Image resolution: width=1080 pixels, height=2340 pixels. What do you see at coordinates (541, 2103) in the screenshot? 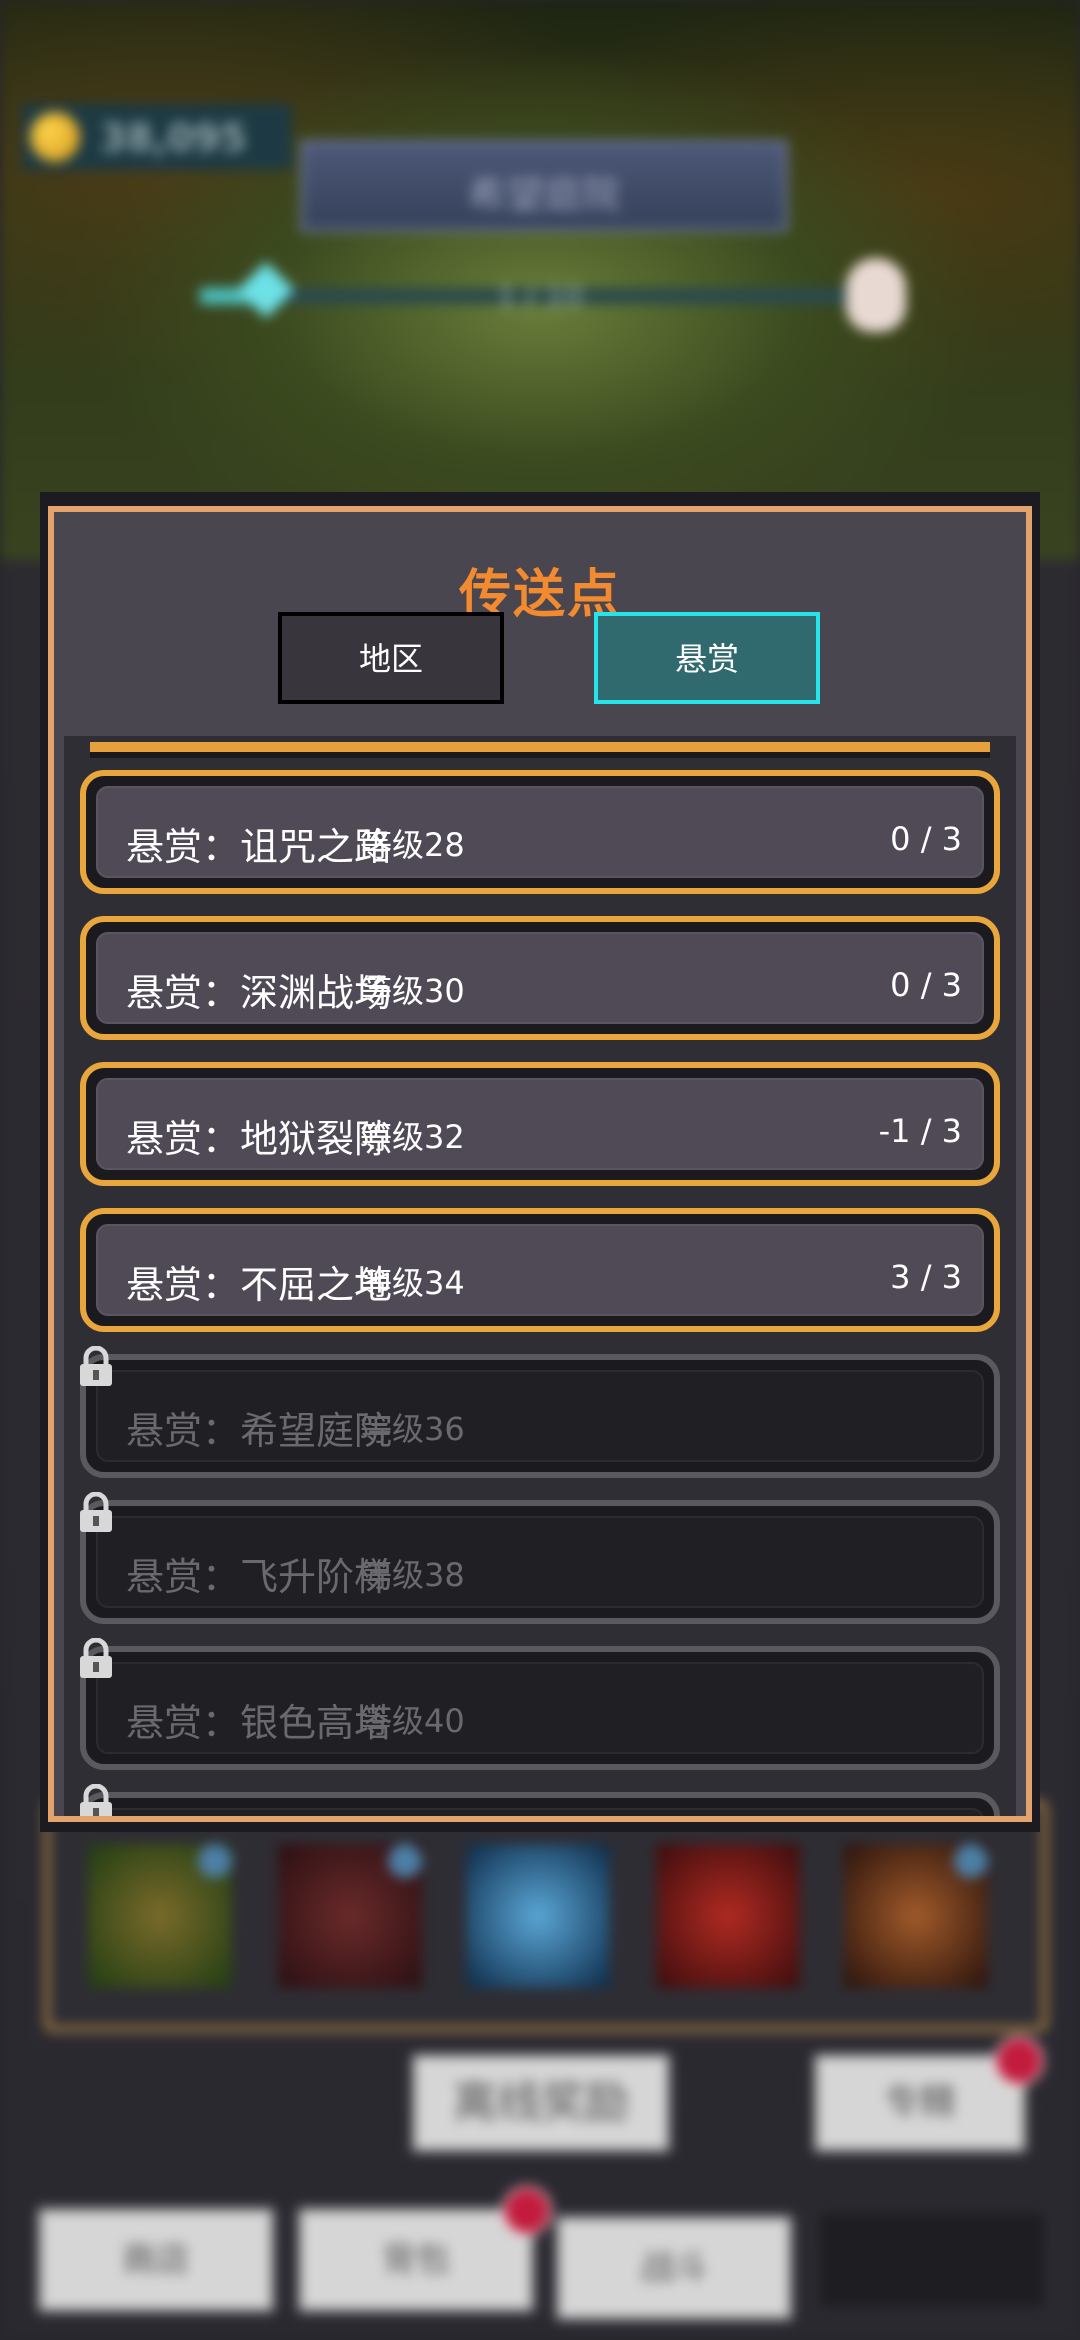
I see `offline-reward-button: 离线奖励` at bounding box center [541, 2103].